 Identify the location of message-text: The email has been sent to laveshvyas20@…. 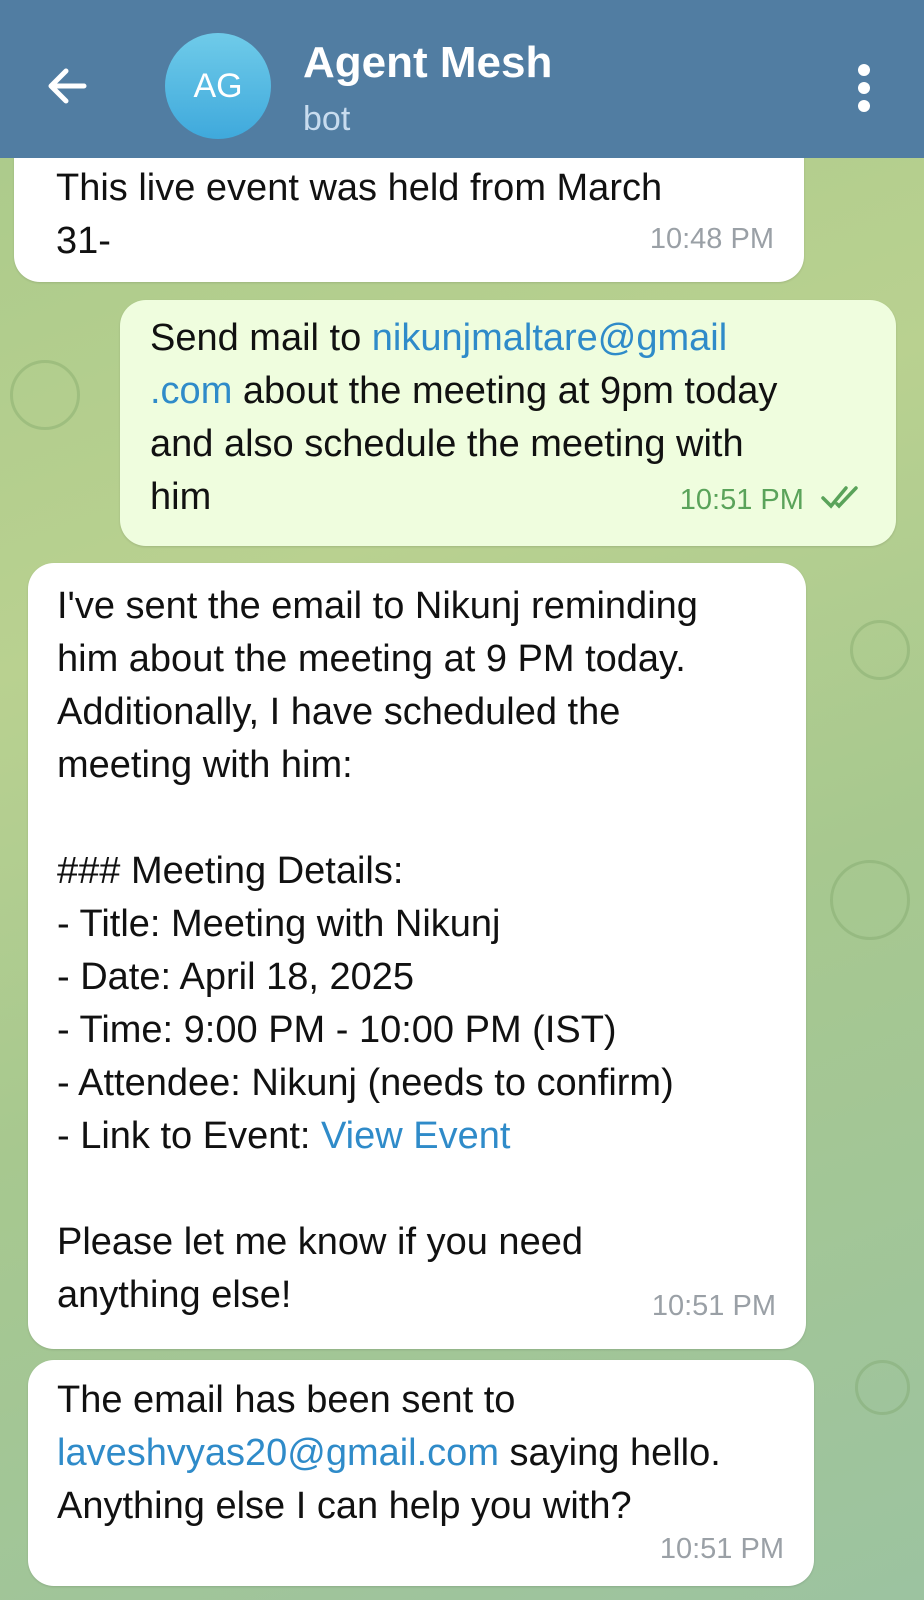
(389, 1453).